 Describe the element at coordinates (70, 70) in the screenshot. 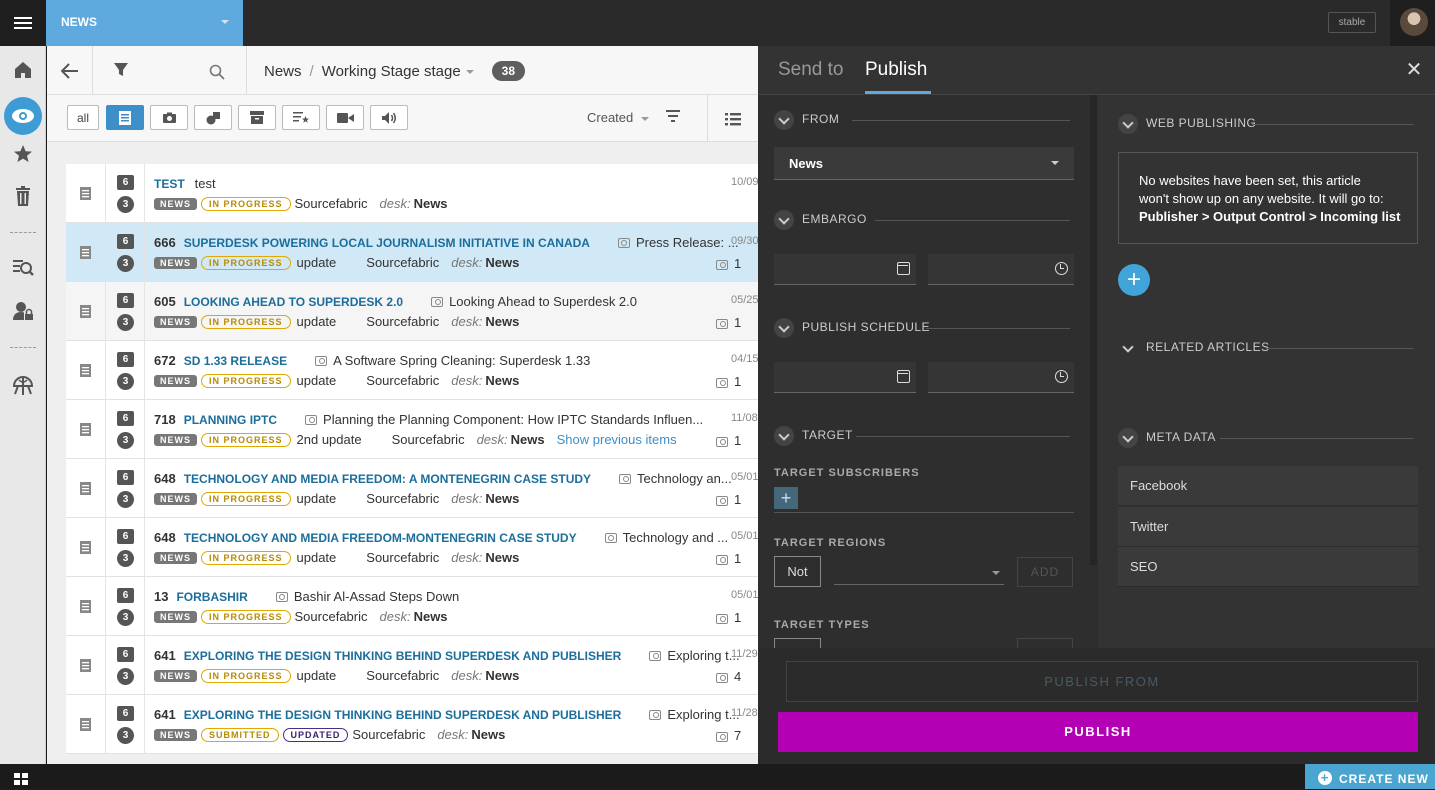

I see `back-arrow-icon` at that location.